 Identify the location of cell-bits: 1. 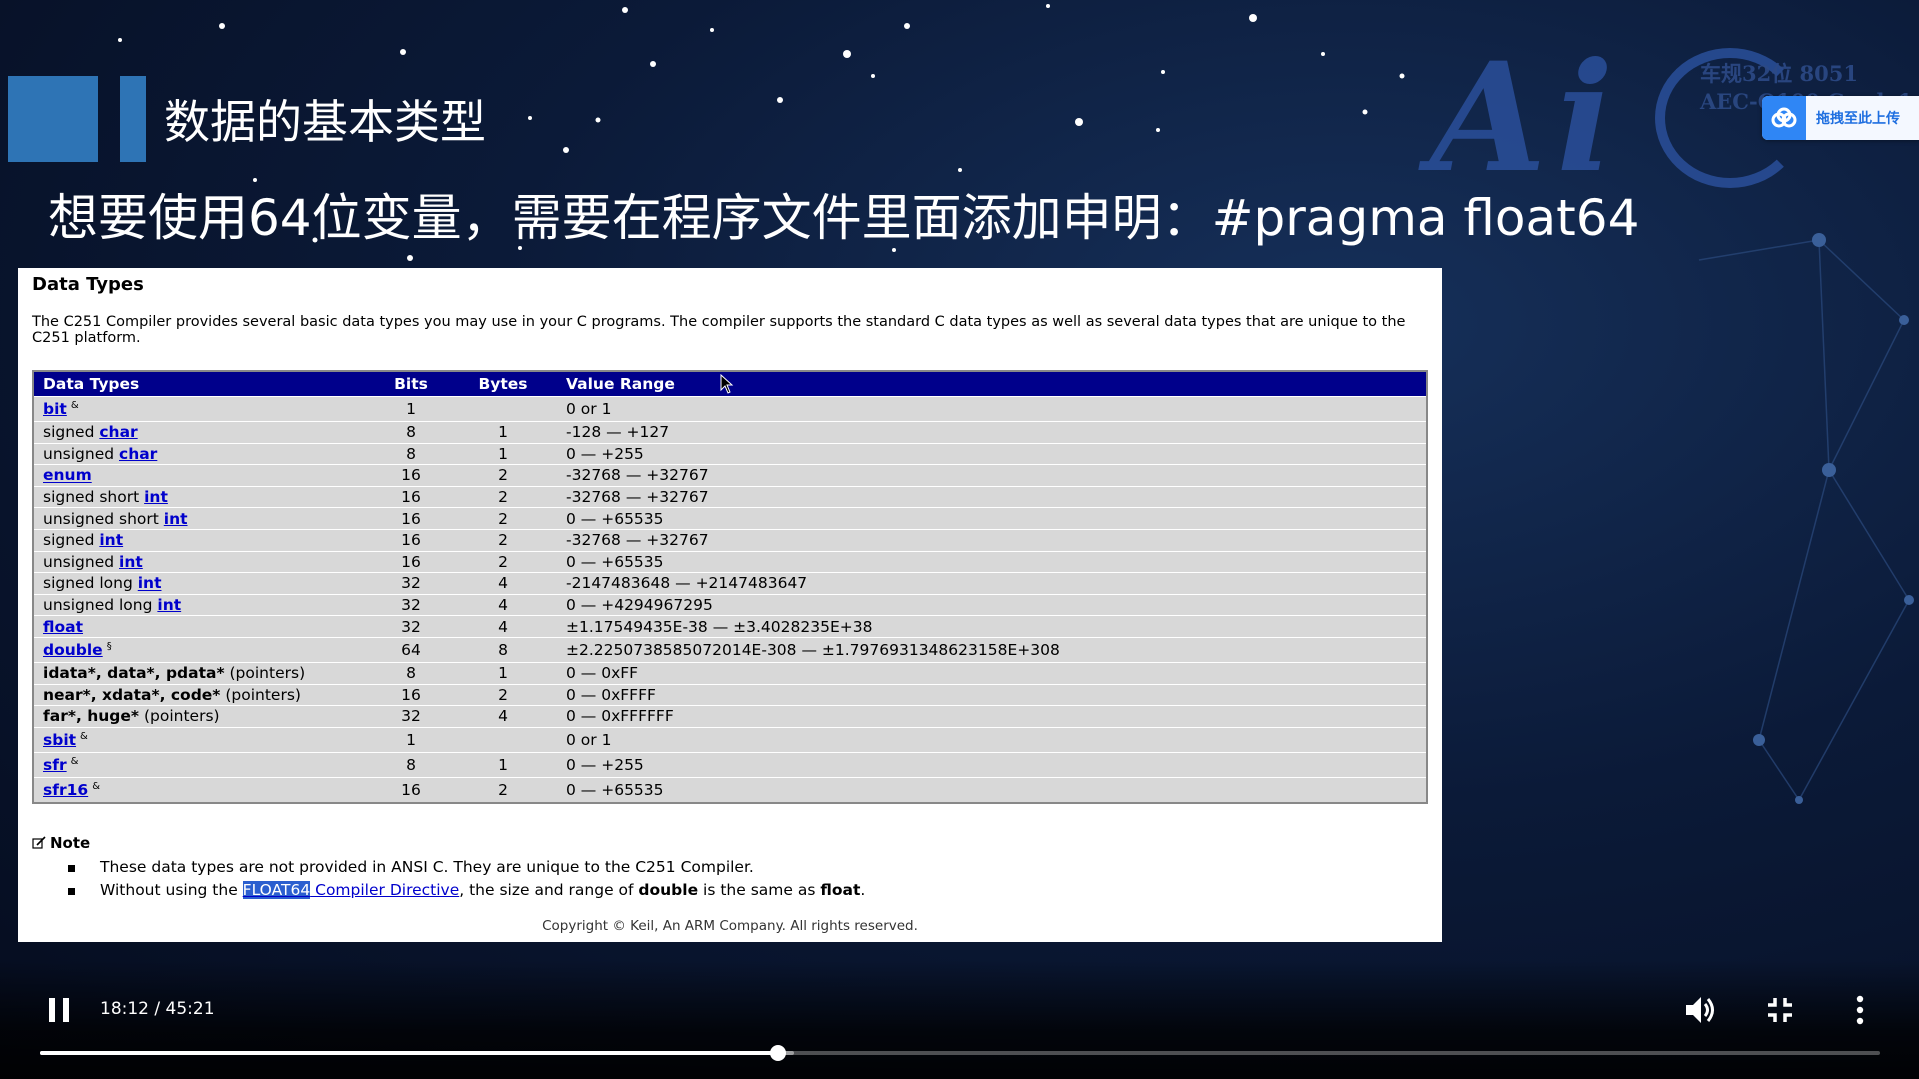
(411, 739).